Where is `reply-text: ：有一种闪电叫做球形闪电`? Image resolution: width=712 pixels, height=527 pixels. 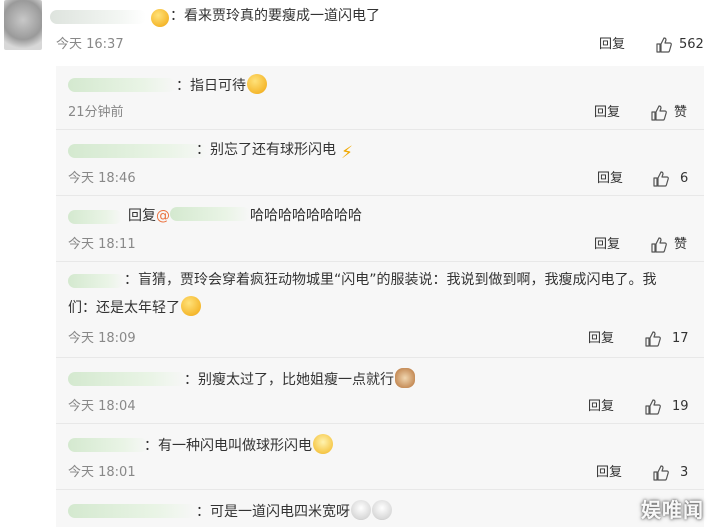
reply-text: ：有一种闪电叫做球形闪电 is located at coordinates (238, 445).